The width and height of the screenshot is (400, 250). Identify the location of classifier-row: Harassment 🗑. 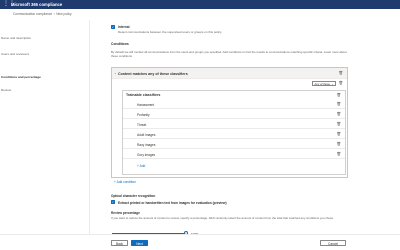
(234, 104).